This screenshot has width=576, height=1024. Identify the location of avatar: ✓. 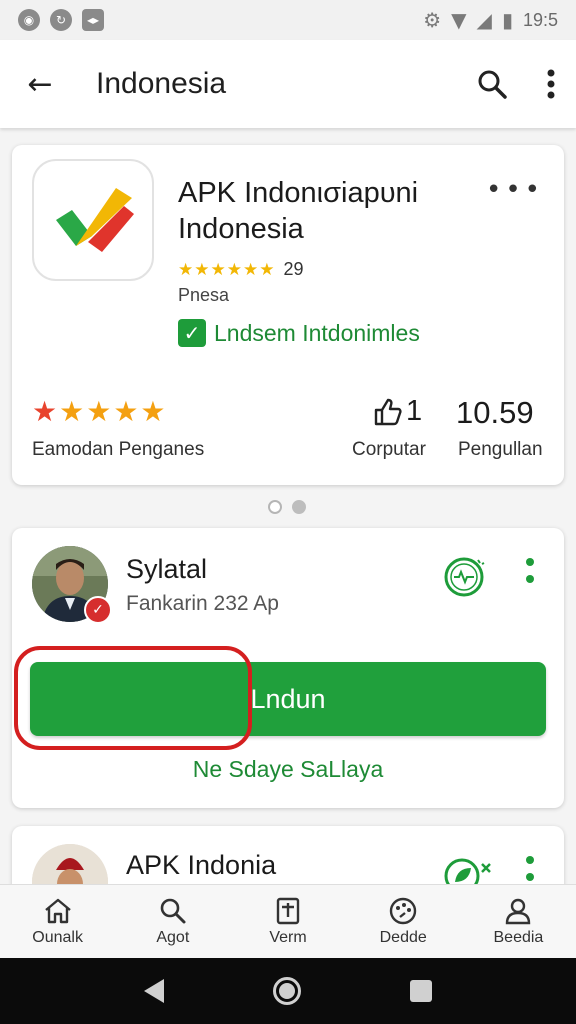
(72, 585).